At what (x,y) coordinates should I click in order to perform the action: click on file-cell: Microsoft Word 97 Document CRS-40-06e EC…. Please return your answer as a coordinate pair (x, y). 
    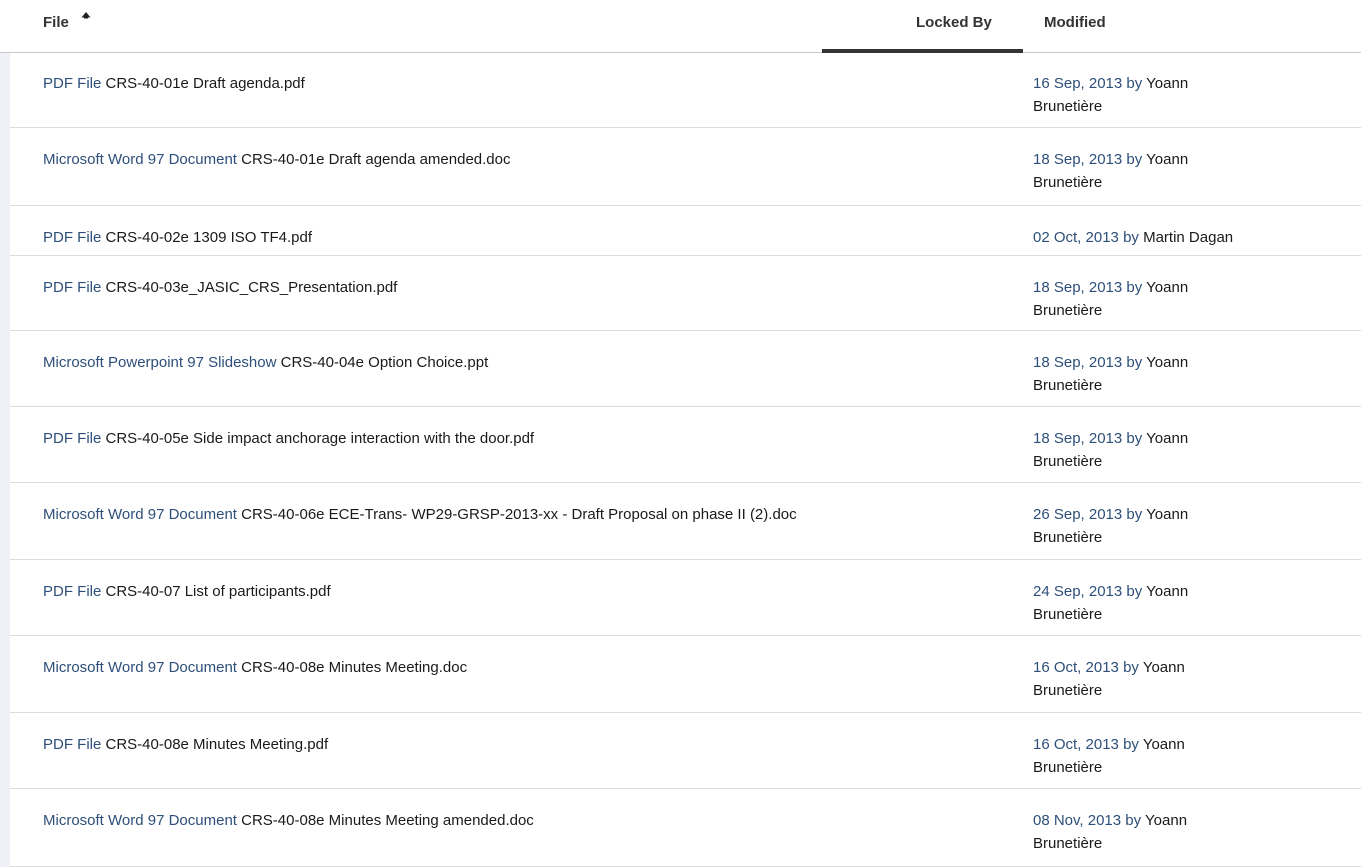
    Looking at the image, I should click on (428, 514).